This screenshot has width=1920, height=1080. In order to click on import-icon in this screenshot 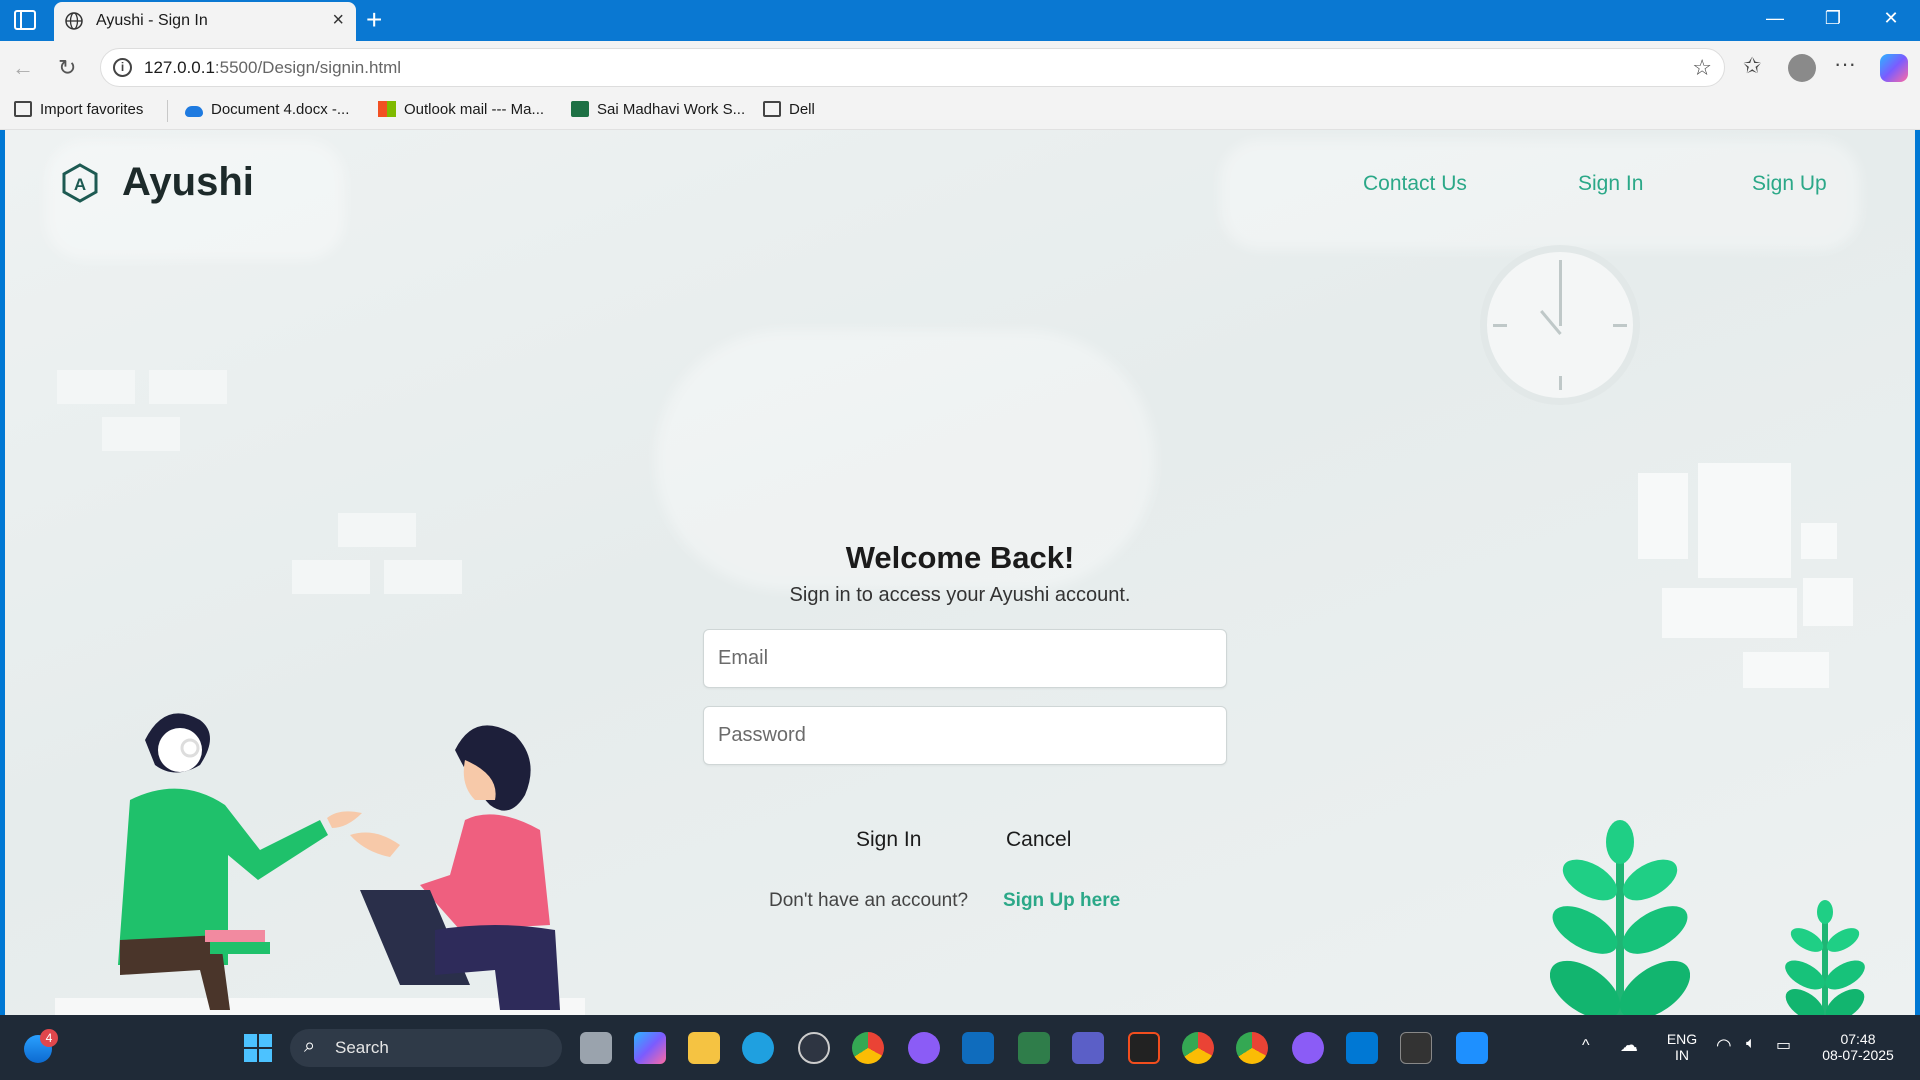, I will do `click(23, 109)`.